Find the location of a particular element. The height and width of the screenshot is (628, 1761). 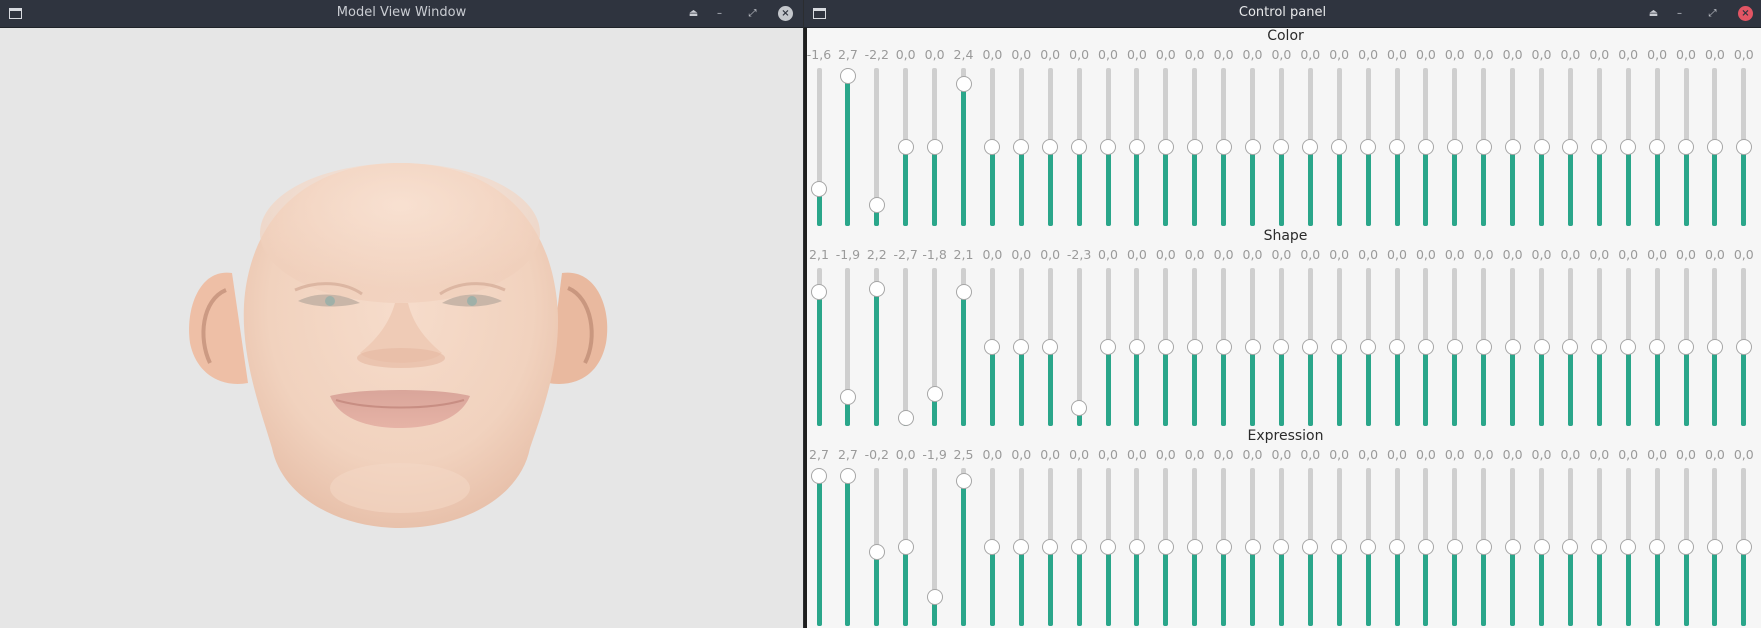

maximize-icon: ⤢ is located at coordinates (752, 13).